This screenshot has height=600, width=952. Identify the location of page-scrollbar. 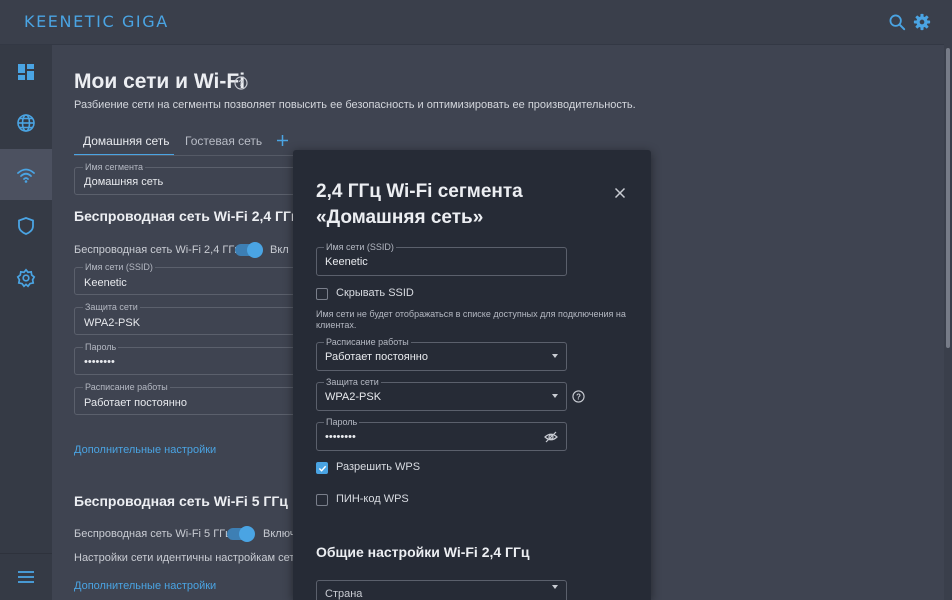
(948, 300).